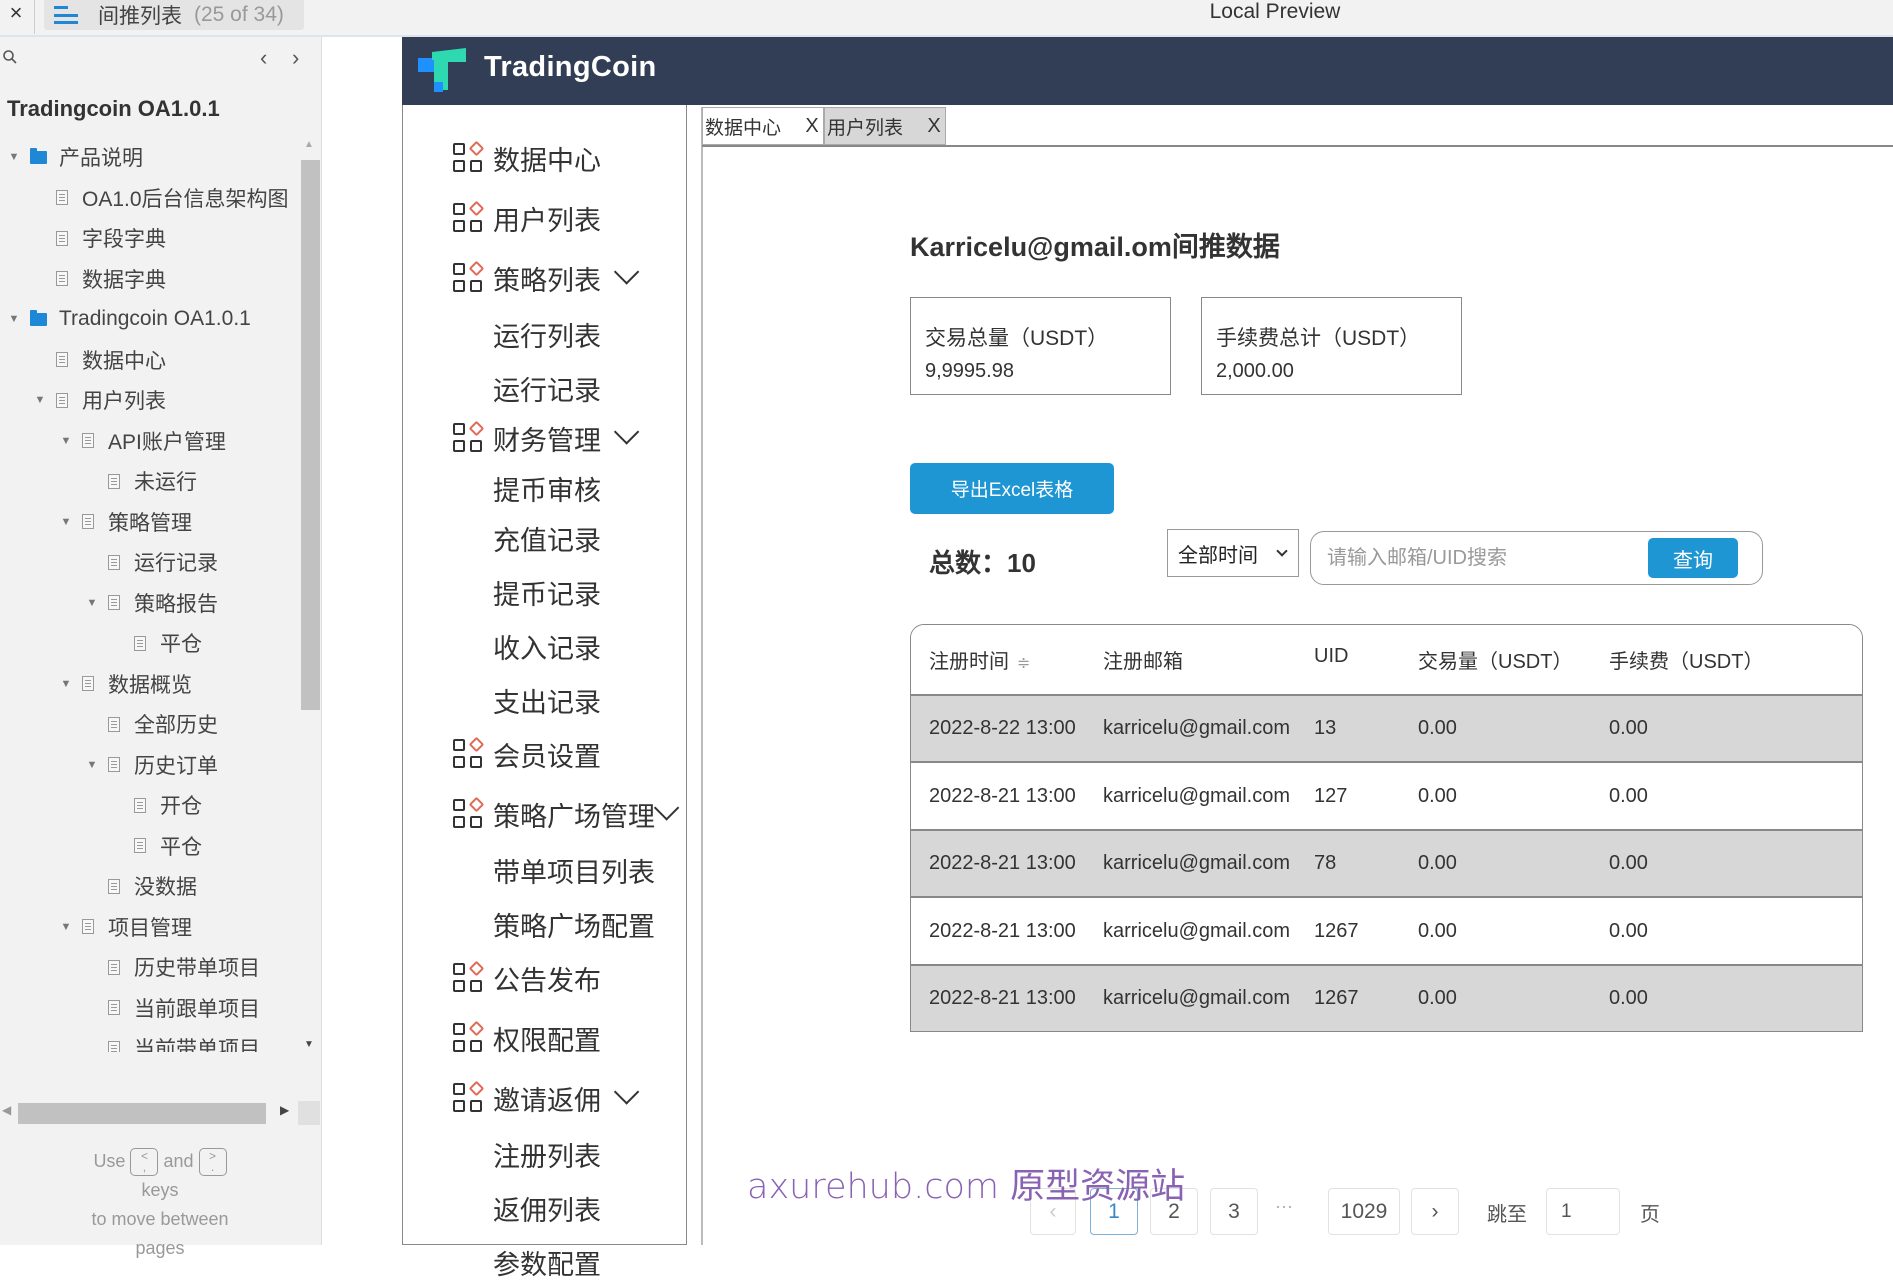 The width and height of the screenshot is (1893, 1282). What do you see at coordinates (546, 278) in the screenshot?
I see `sidebar-item: 策略列表` at bounding box center [546, 278].